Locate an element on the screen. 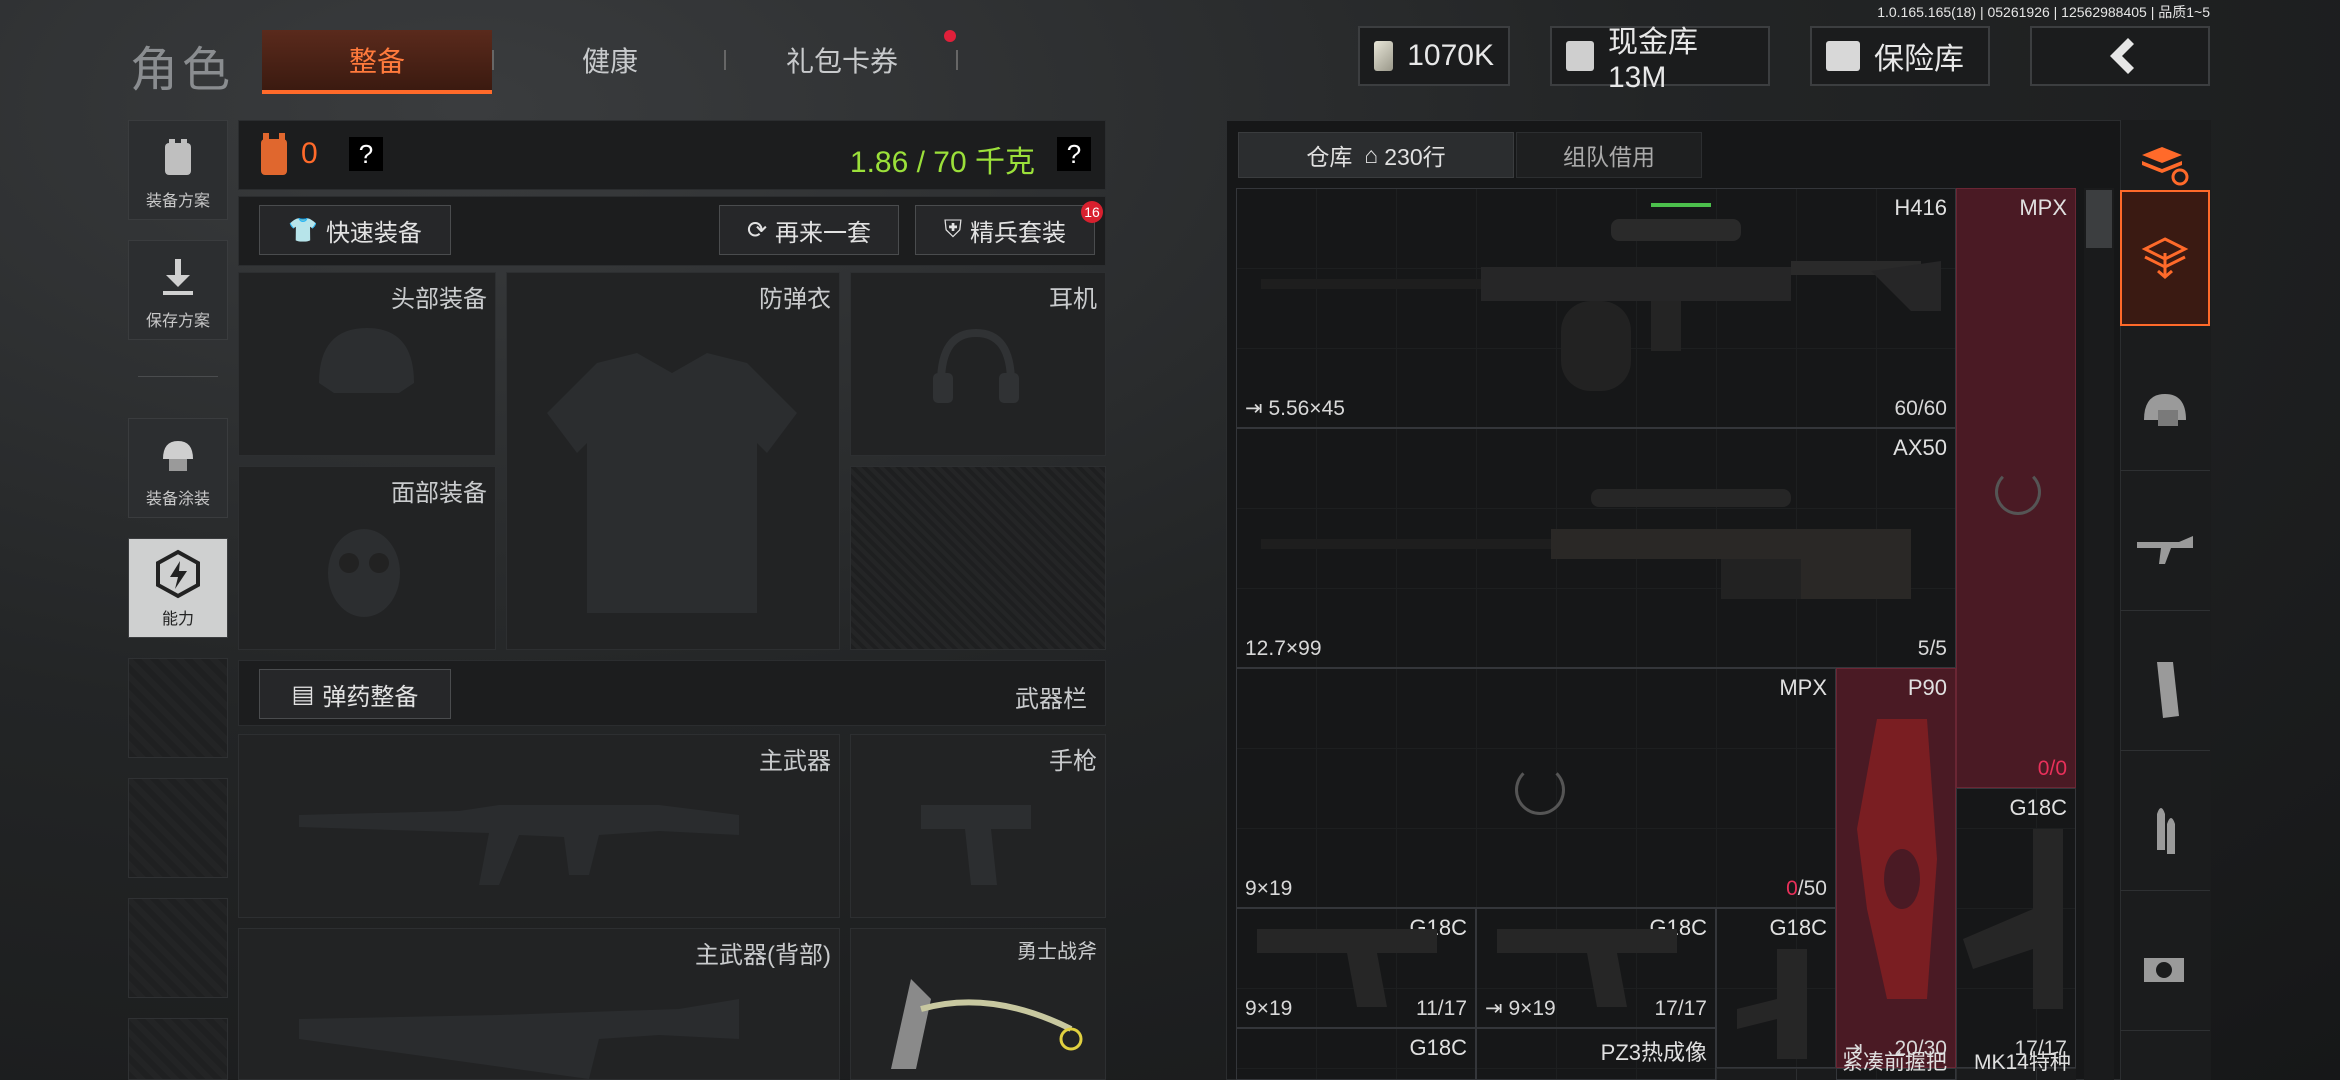  again-label: 再来一套 is located at coordinates (823, 233).